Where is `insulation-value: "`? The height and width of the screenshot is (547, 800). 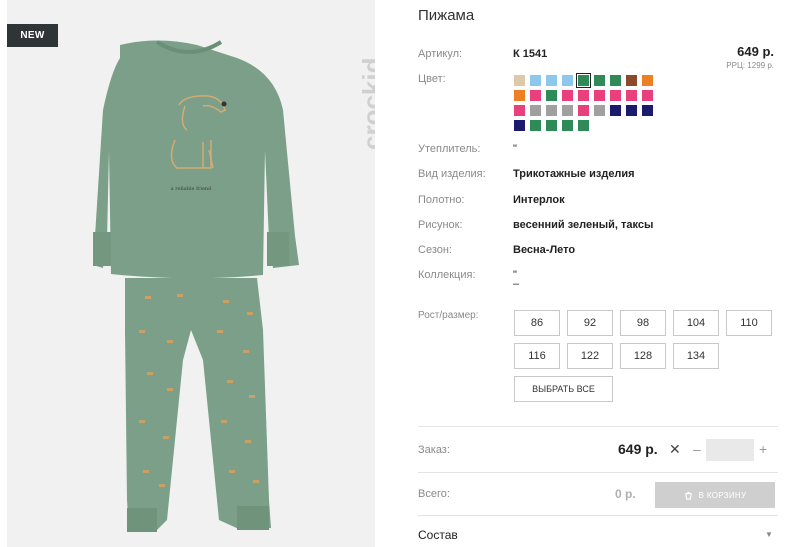 insulation-value: " is located at coordinates (515, 149).